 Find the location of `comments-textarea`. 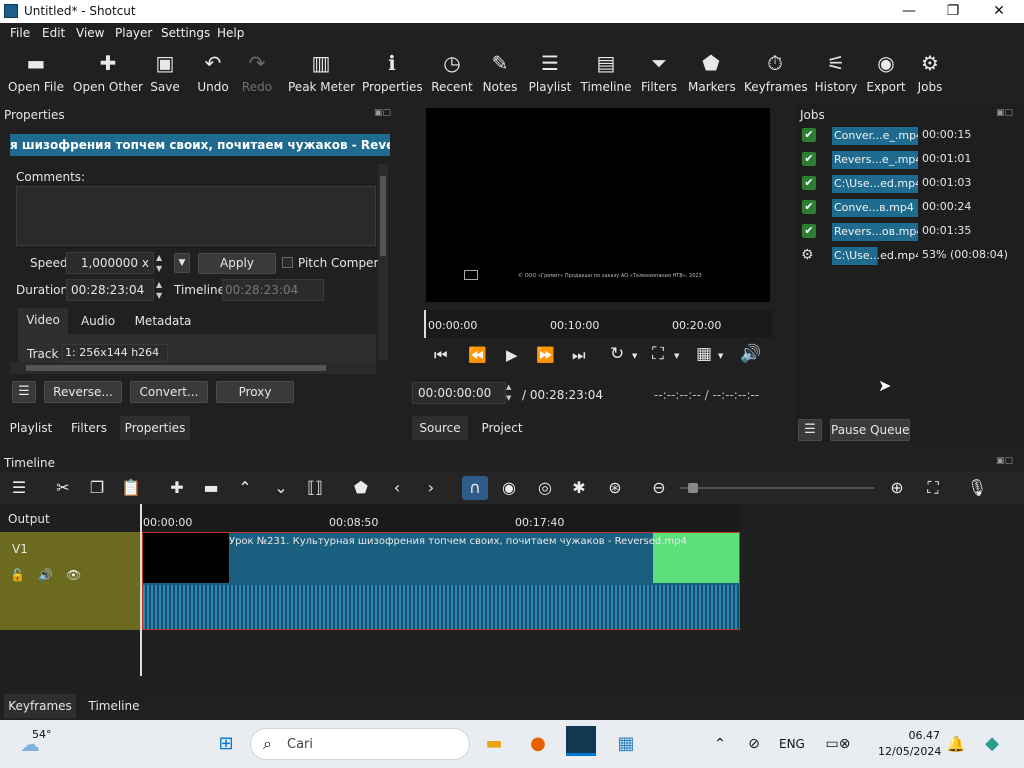

comments-textarea is located at coordinates (196, 216).